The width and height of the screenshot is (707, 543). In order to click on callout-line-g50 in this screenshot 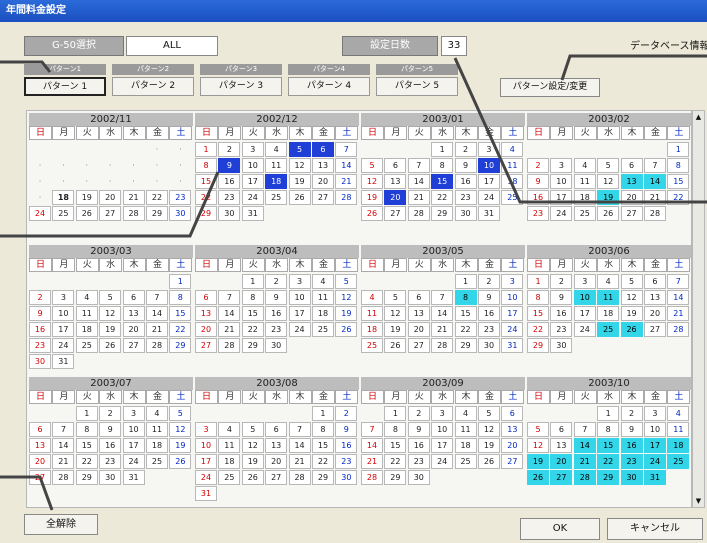, I will do `click(26, 66)`.